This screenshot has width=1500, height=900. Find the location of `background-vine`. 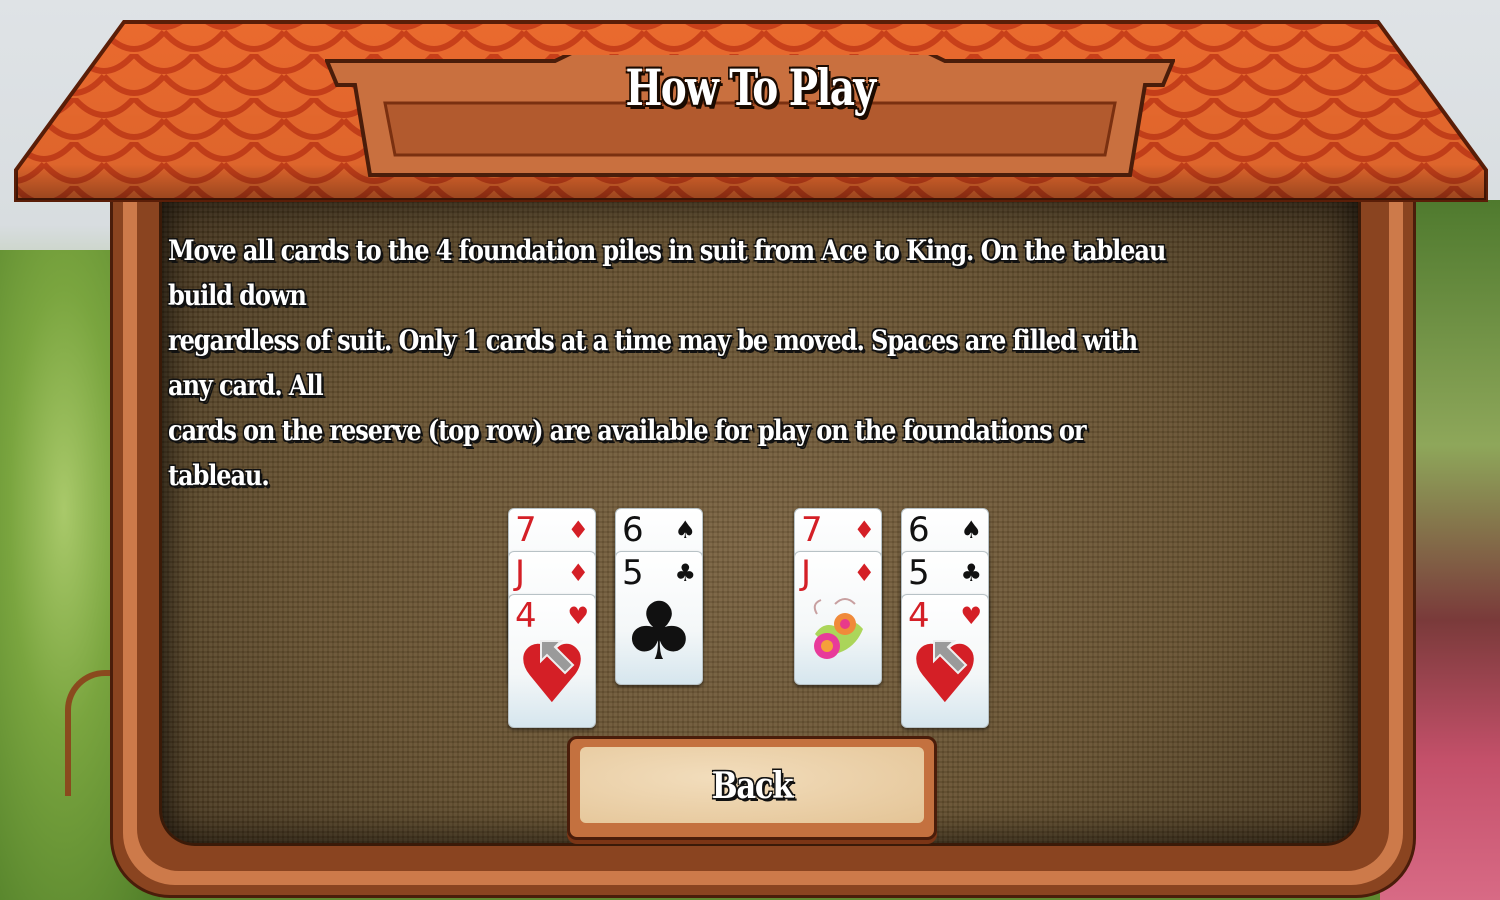

background-vine is located at coordinates (88, 733).